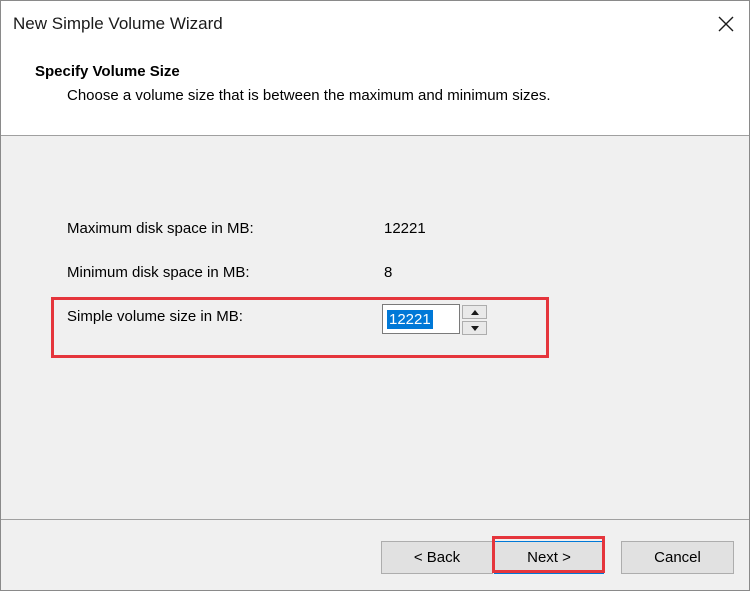 This screenshot has width=750, height=591. What do you see at coordinates (375, 519) in the screenshot?
I see `footer-divider` at bounding box center [375, 519].